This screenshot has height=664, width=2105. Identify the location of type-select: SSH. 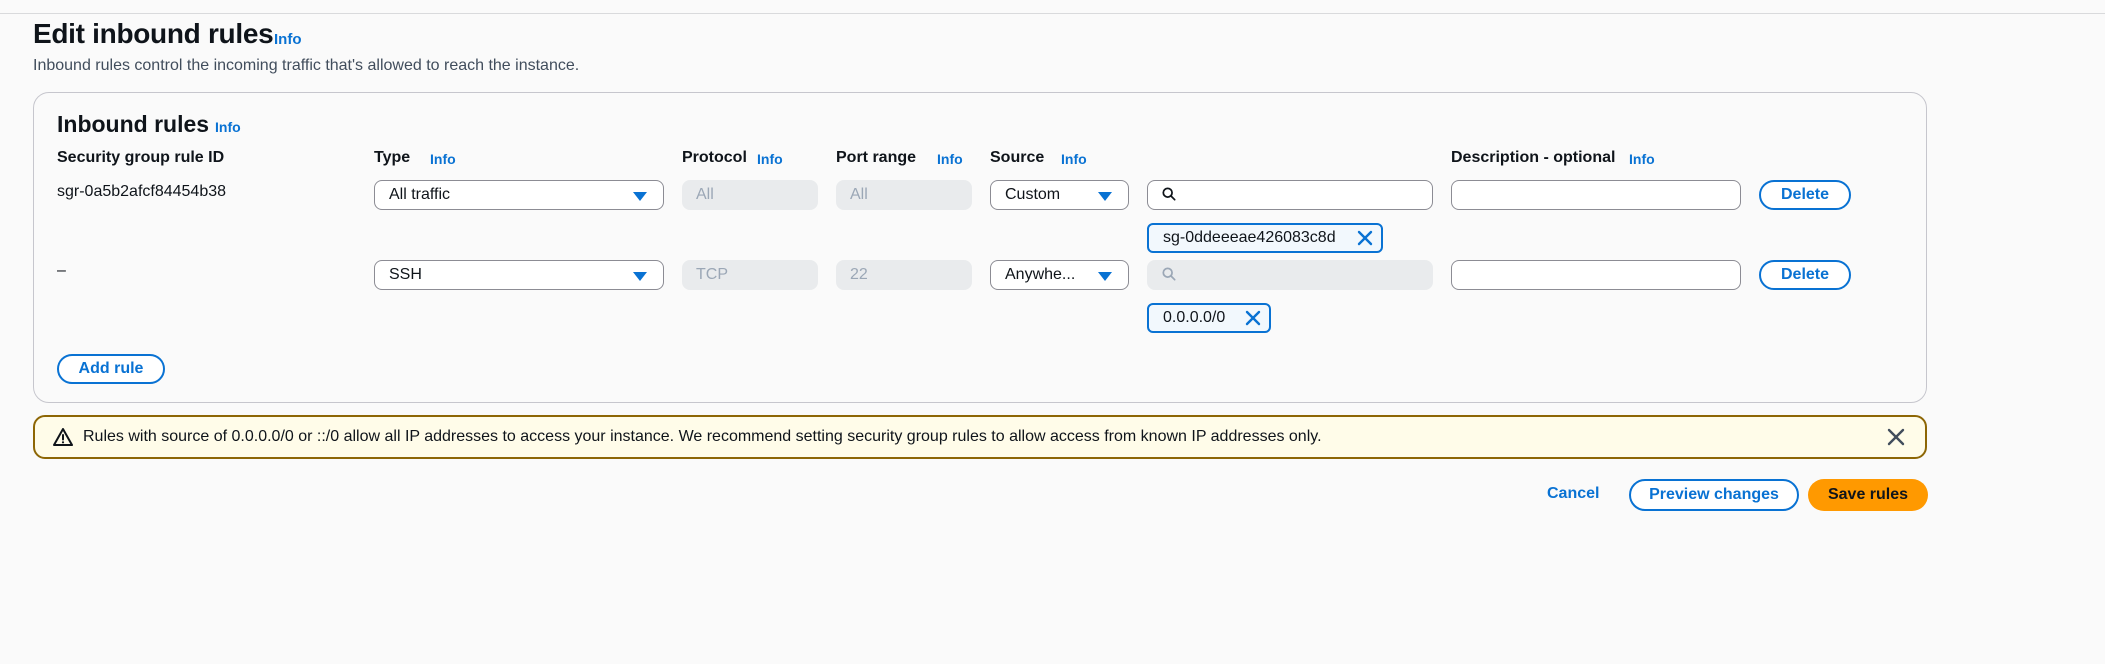
(519, 275).